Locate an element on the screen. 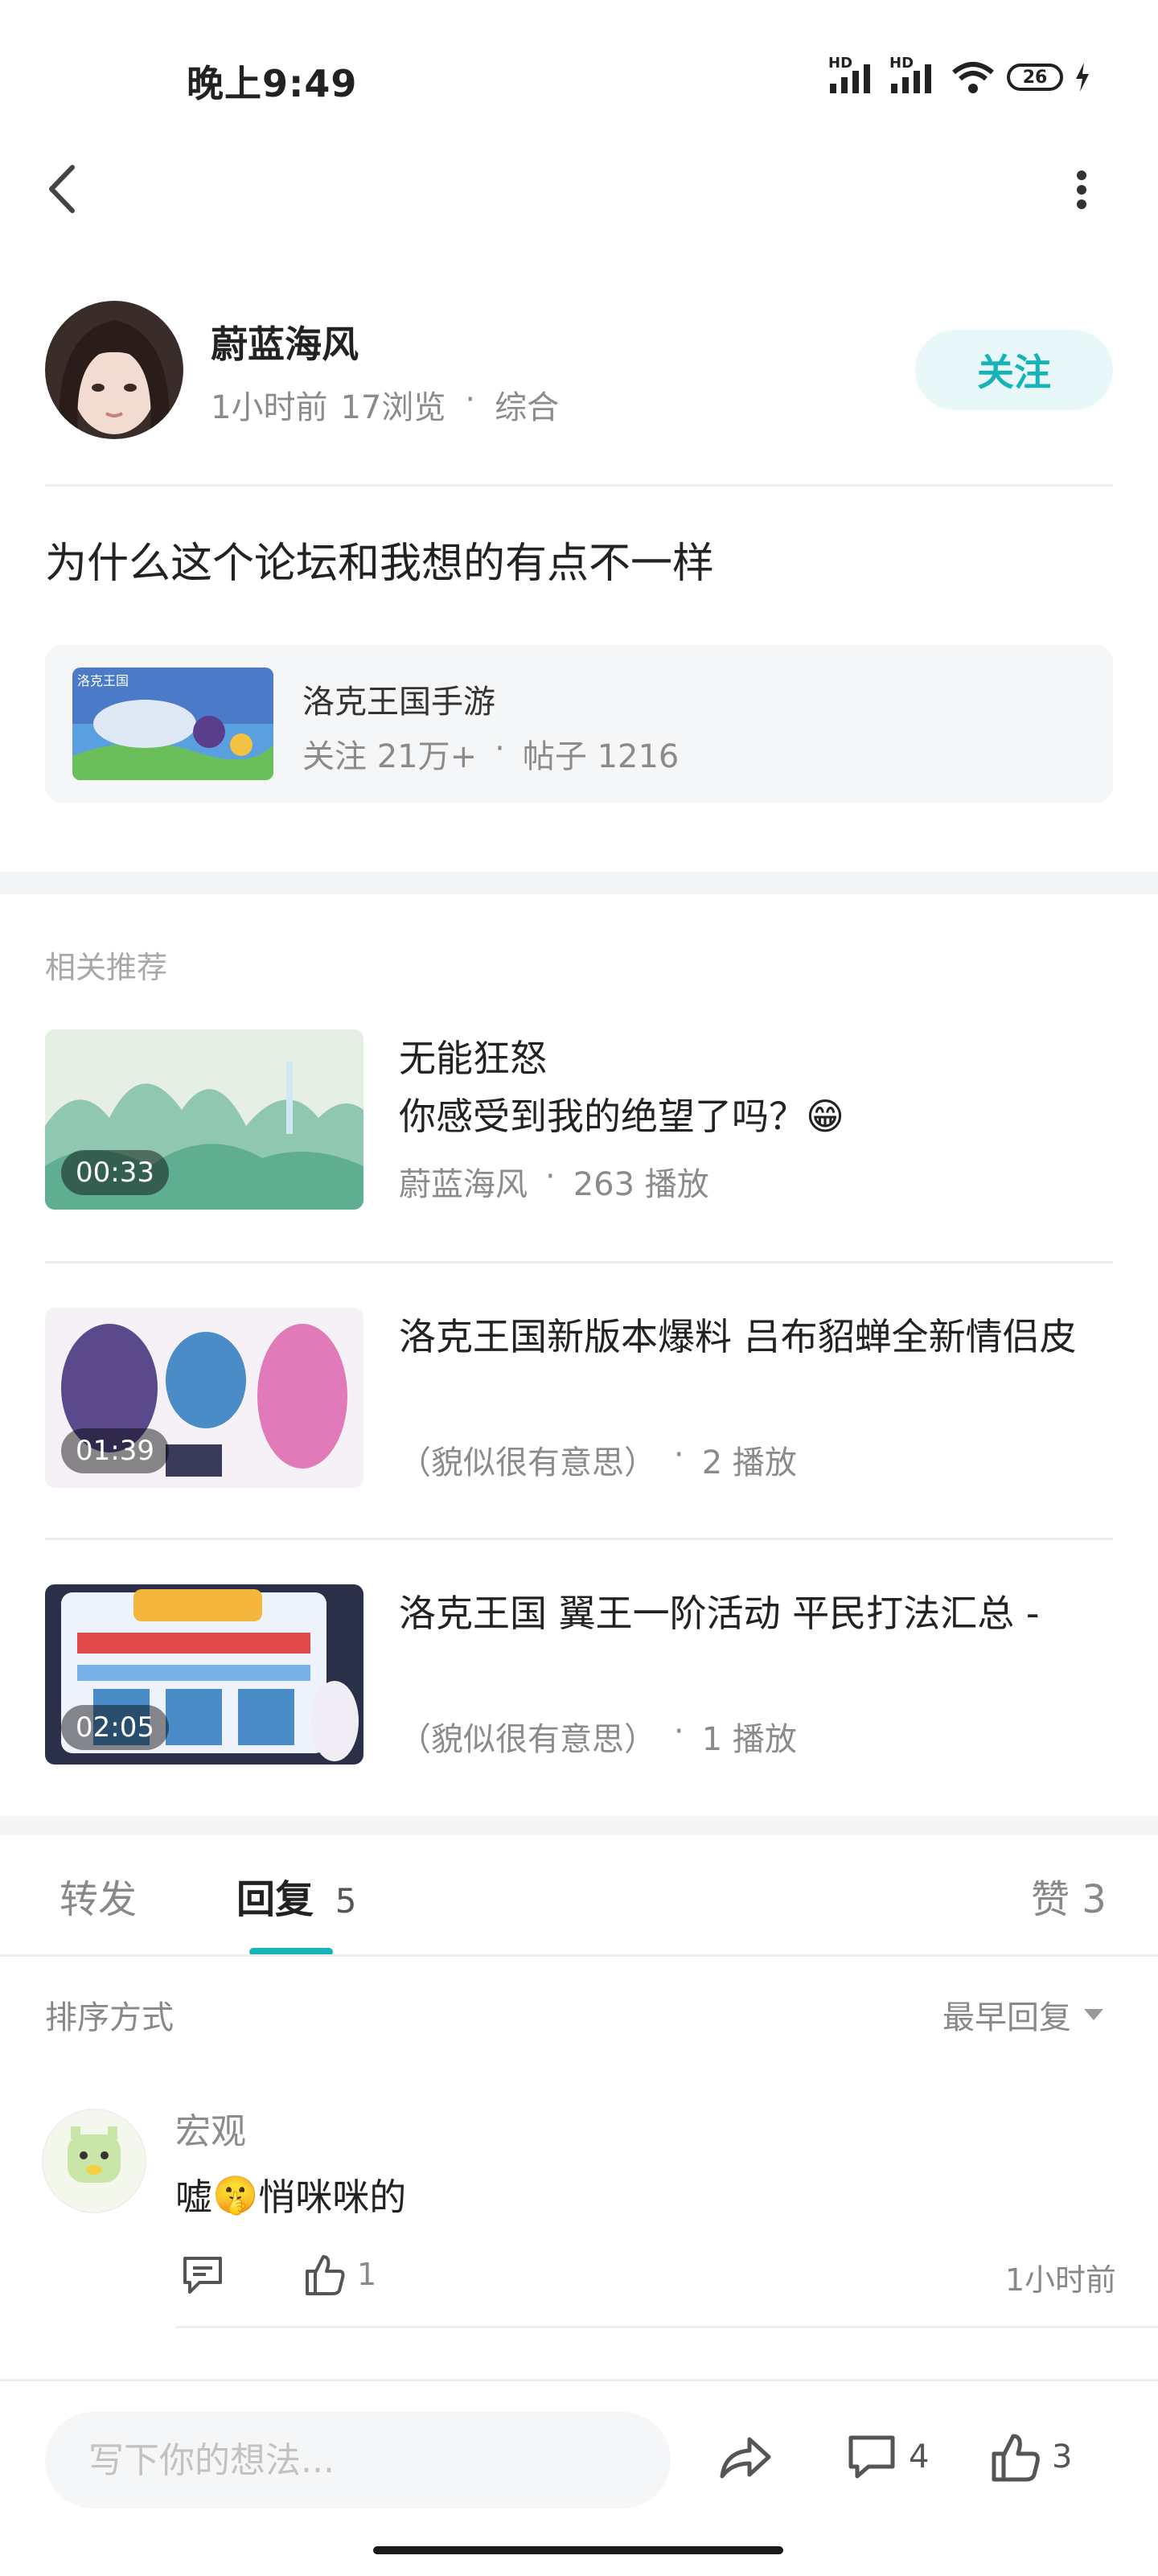  signal-icon-2: HD is located at coordinates (914, 75).